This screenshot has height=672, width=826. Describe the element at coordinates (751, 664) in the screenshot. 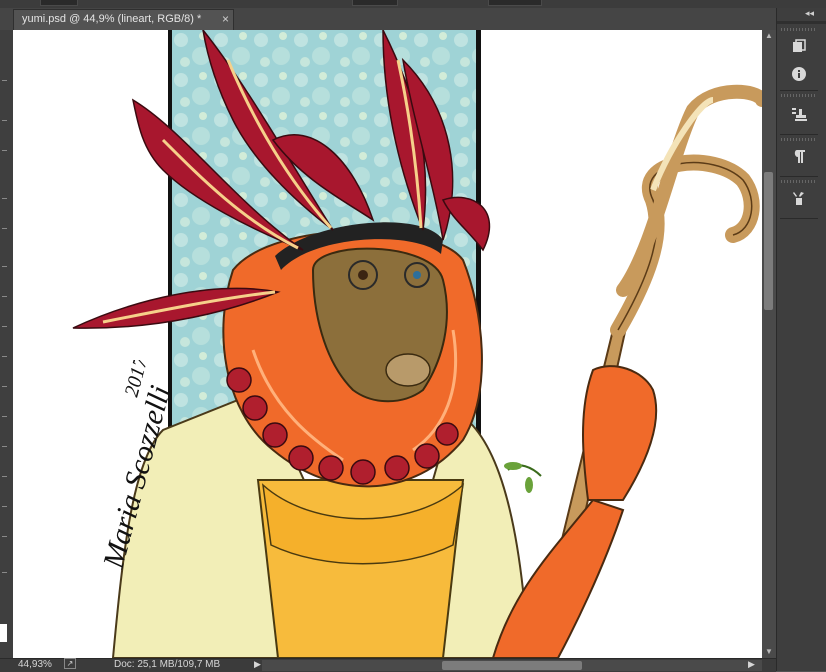

I see `scroll-right-icon: ▶` at that location.